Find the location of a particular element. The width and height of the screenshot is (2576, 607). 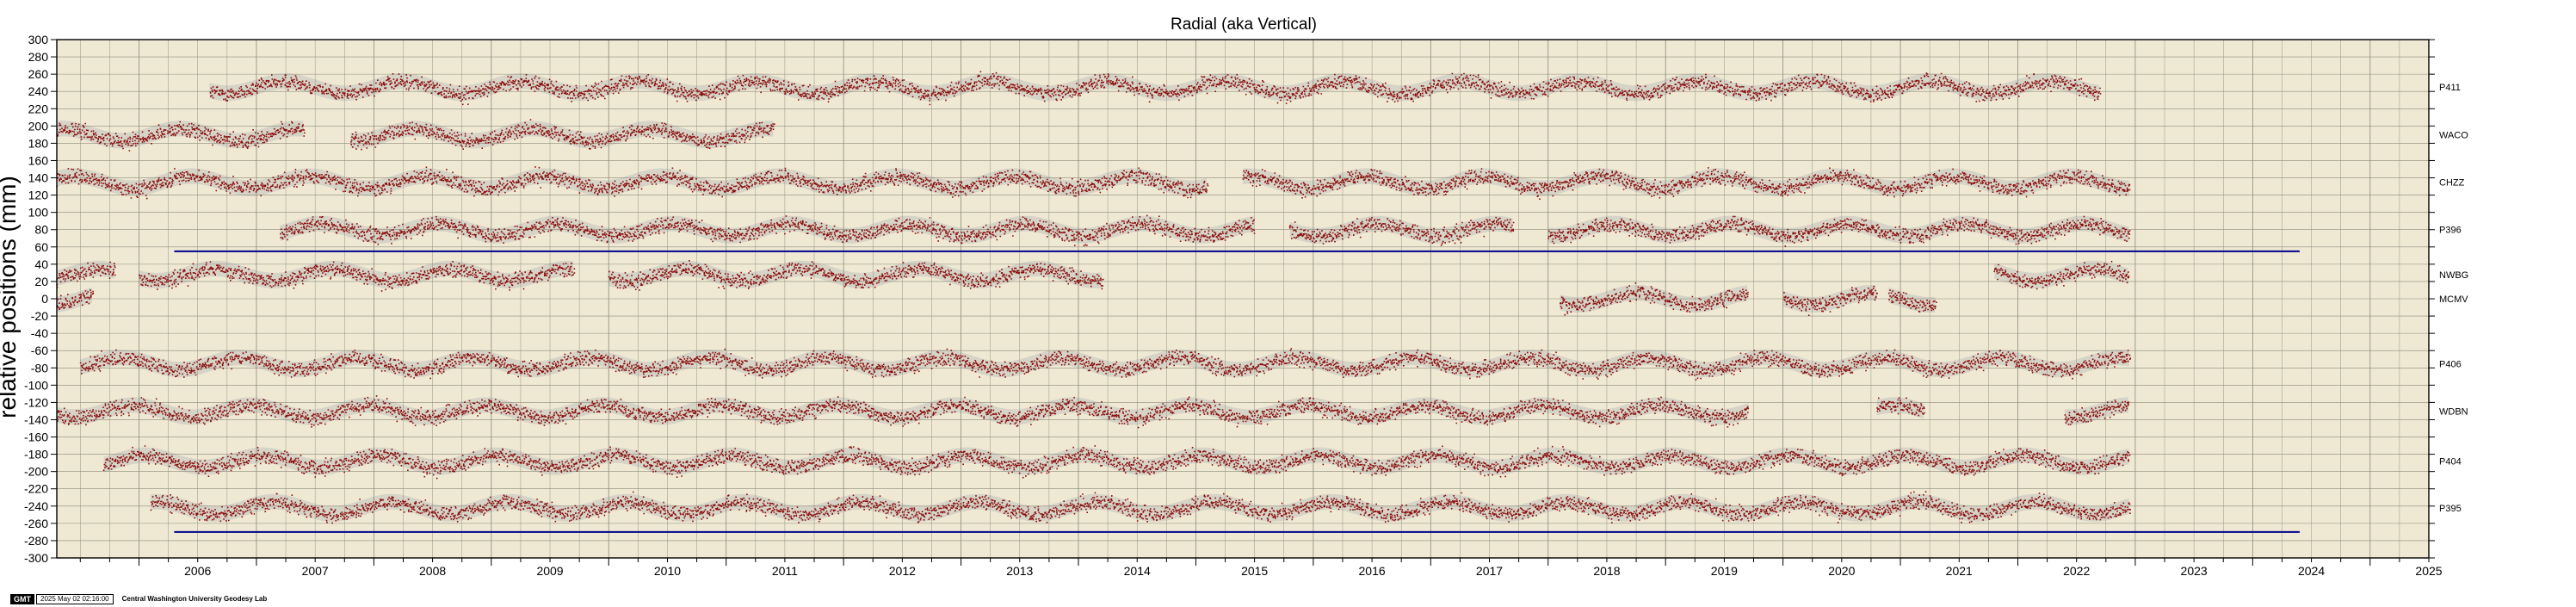

y-tick-label: 100 is located at coordinates (38, 213).